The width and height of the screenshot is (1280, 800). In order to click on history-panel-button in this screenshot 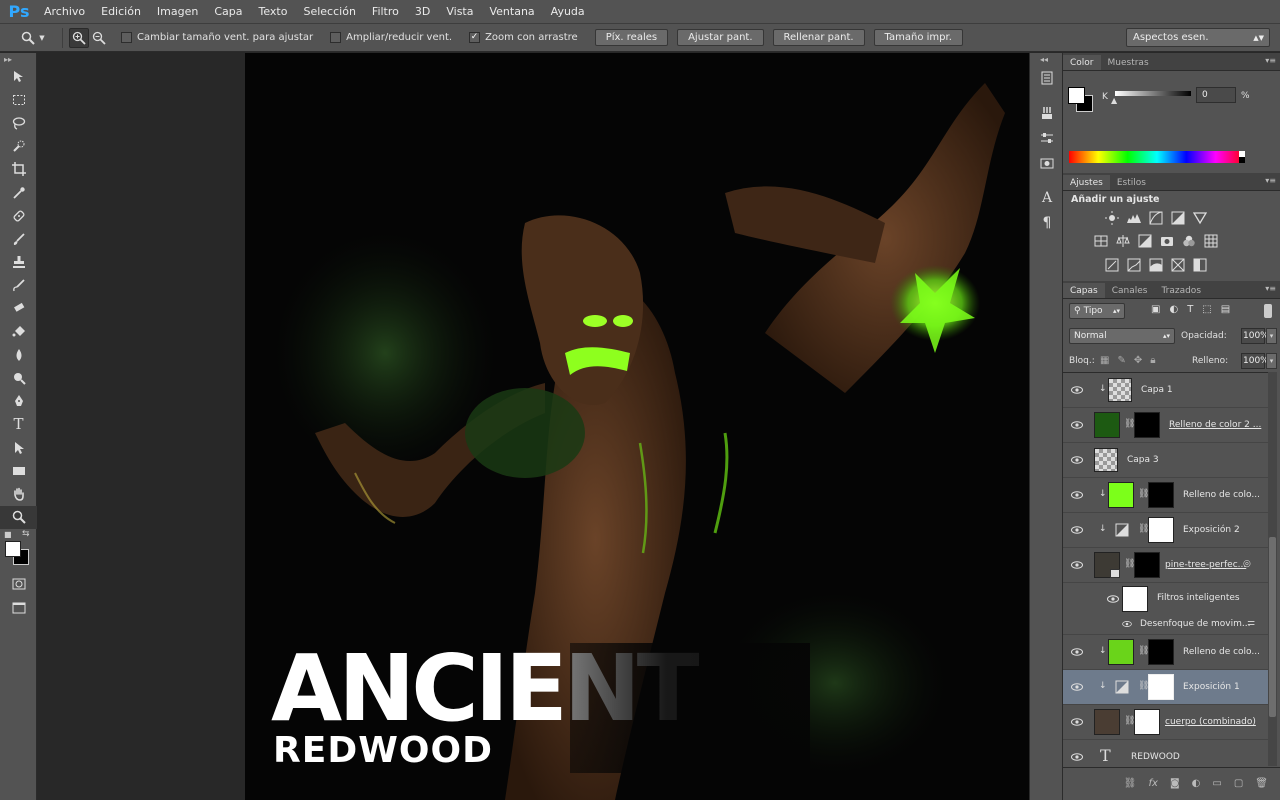, I will do `click(1047, 77)`.